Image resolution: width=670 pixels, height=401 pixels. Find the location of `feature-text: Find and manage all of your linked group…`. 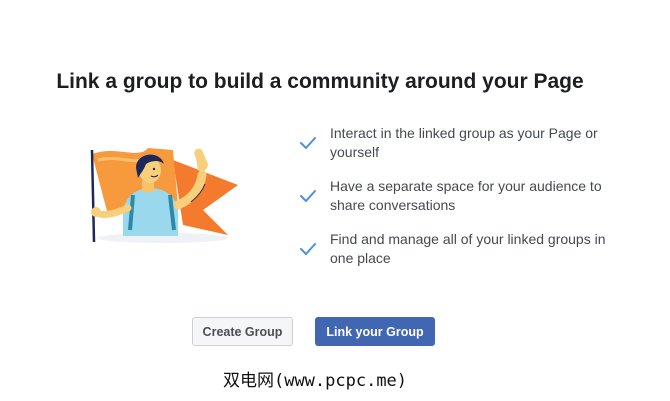

feature-text: Find and manage all of your linked group… is located at coordinates (468, 248).